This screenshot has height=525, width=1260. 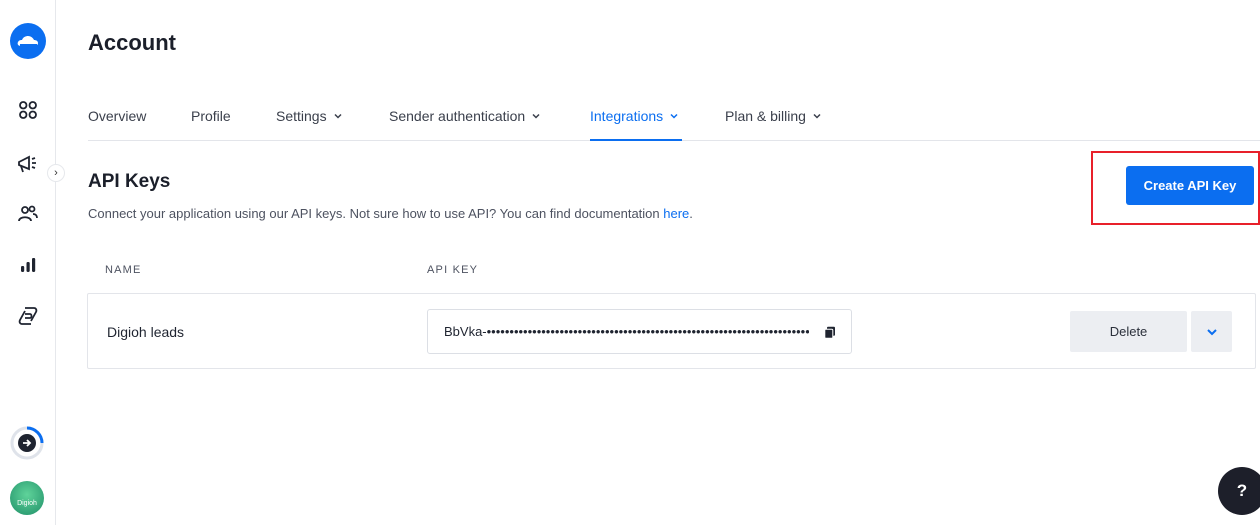 I want to click on tab-label: Settings, so click(x=301, y=116).